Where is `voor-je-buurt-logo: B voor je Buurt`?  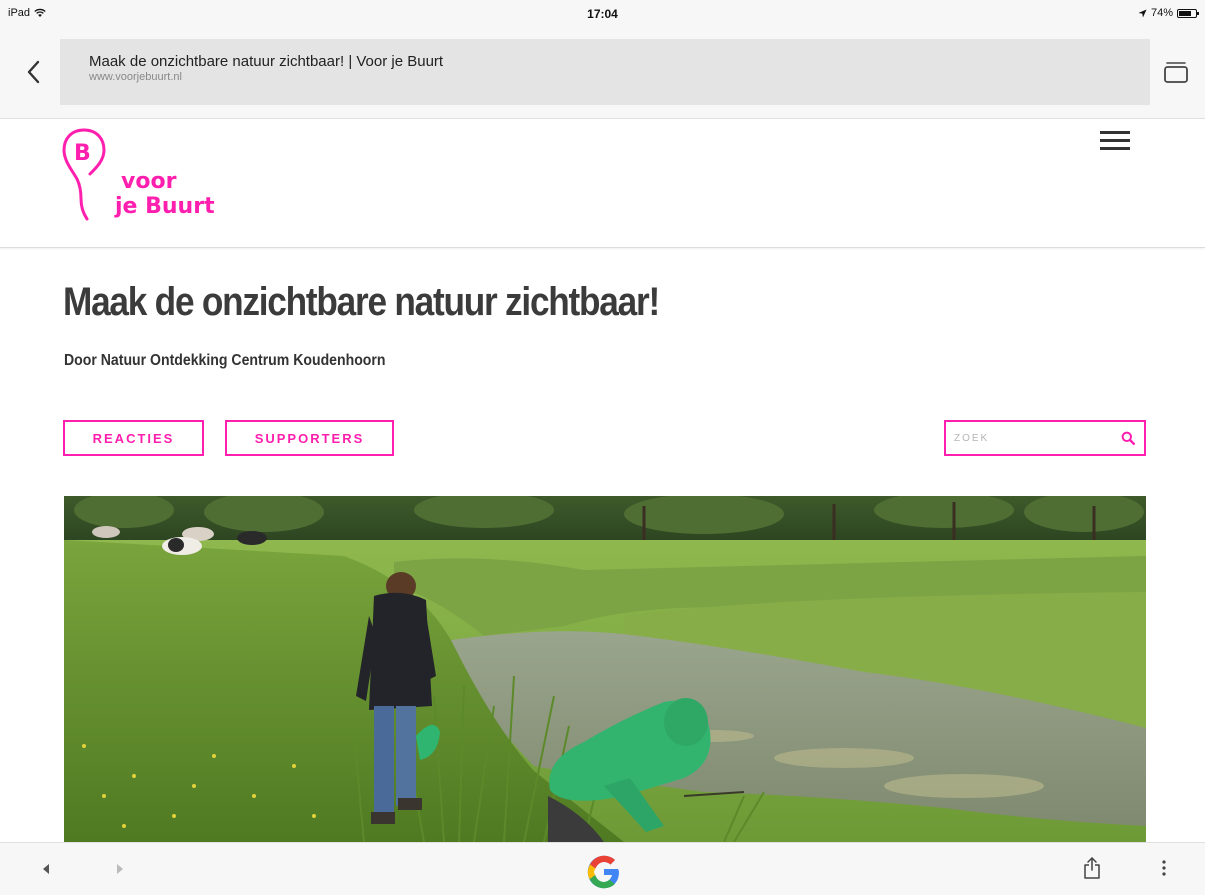
voor-je-buurt-logo: B voor je Buurt is located at coordinates (142, 182).